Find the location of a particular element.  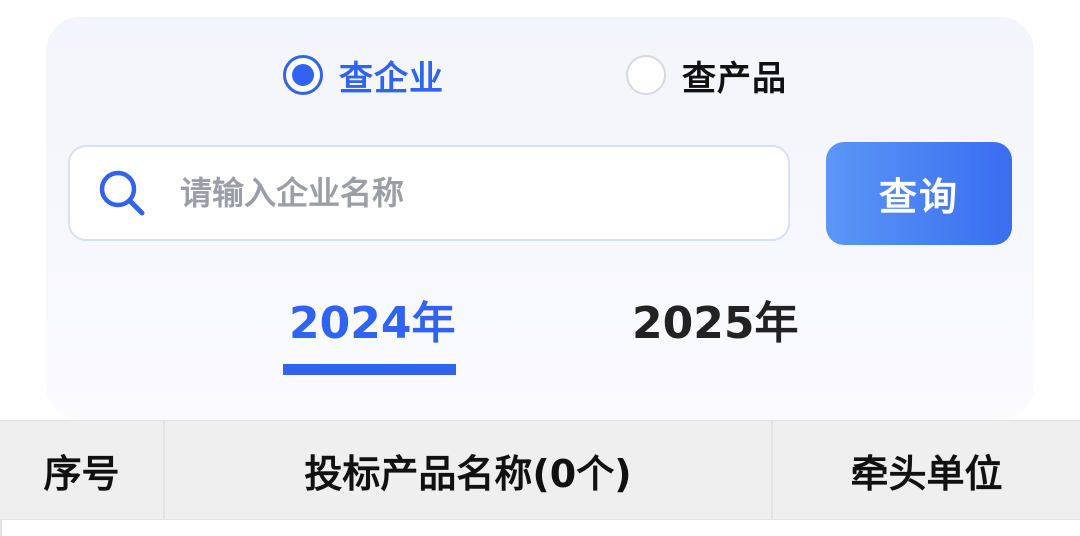

tab-2024: 2024年 is located at coordinates (372, 319).